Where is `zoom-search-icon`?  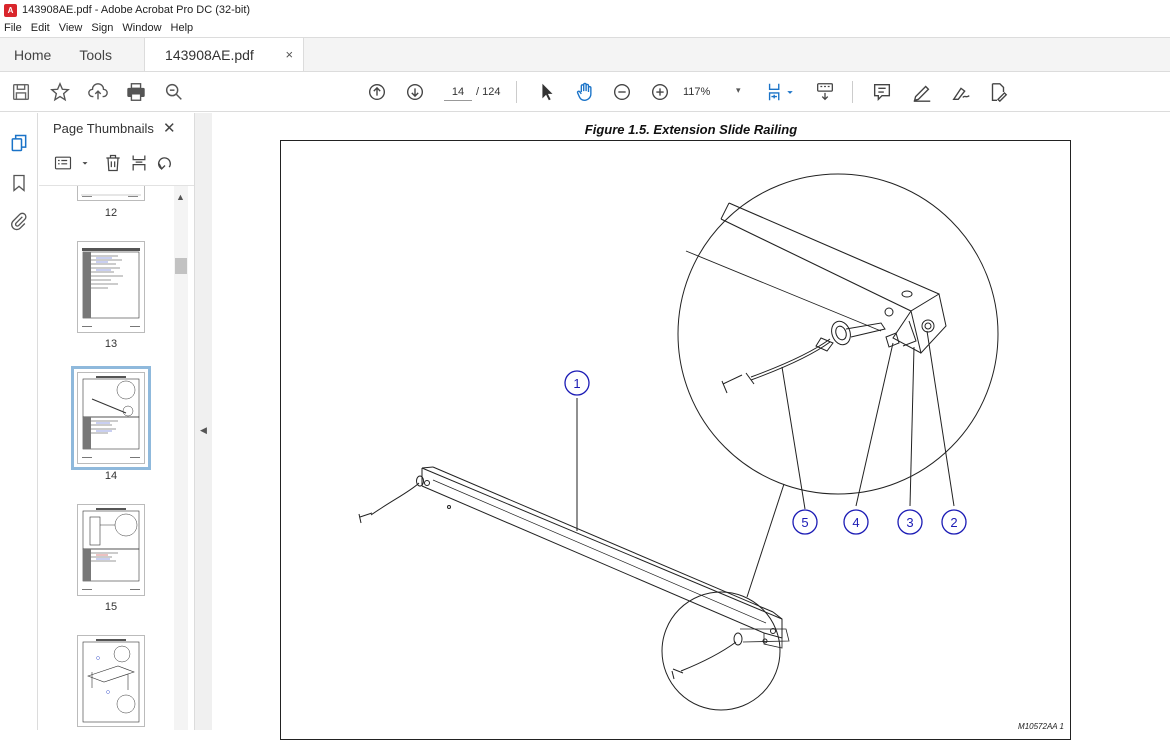 zoom-search-icon is located at coordinates (174, 92).